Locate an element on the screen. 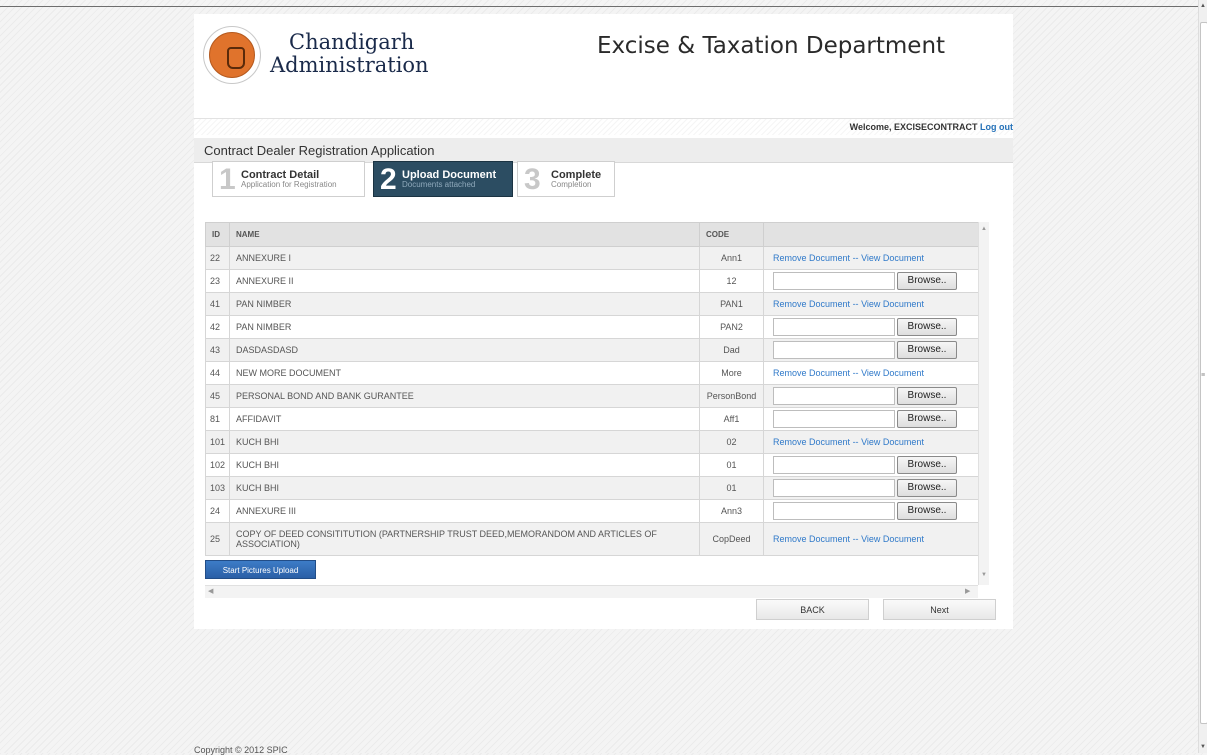 This screenshot has width=1207, height=755. table-row: 103 KUCH BHI 01 Browse.. is located at coordinates (592, 488).